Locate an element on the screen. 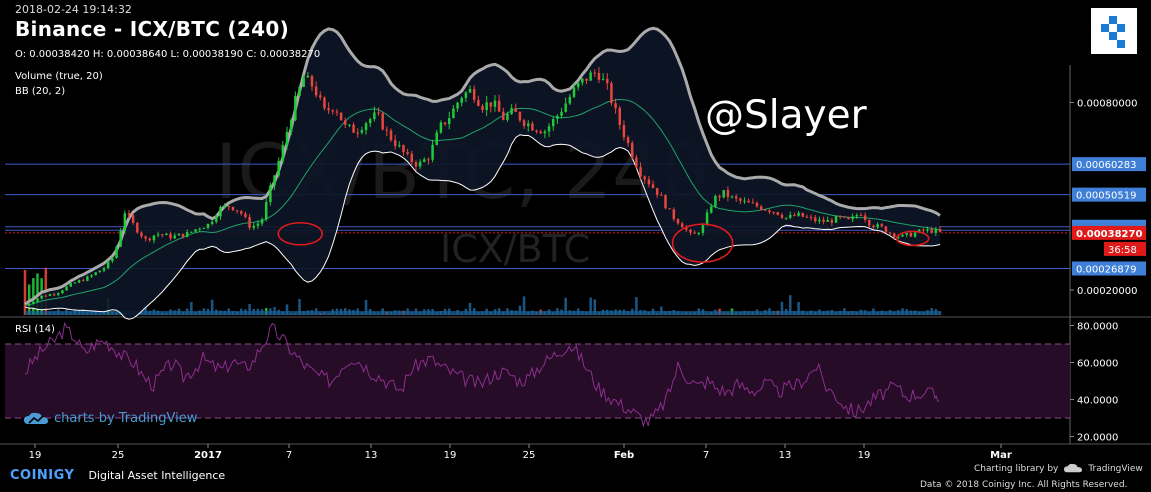 This screenshot has height=492, width=1151. tradingview-watermark: charts by TradingView is located at coordinates (110, 418).